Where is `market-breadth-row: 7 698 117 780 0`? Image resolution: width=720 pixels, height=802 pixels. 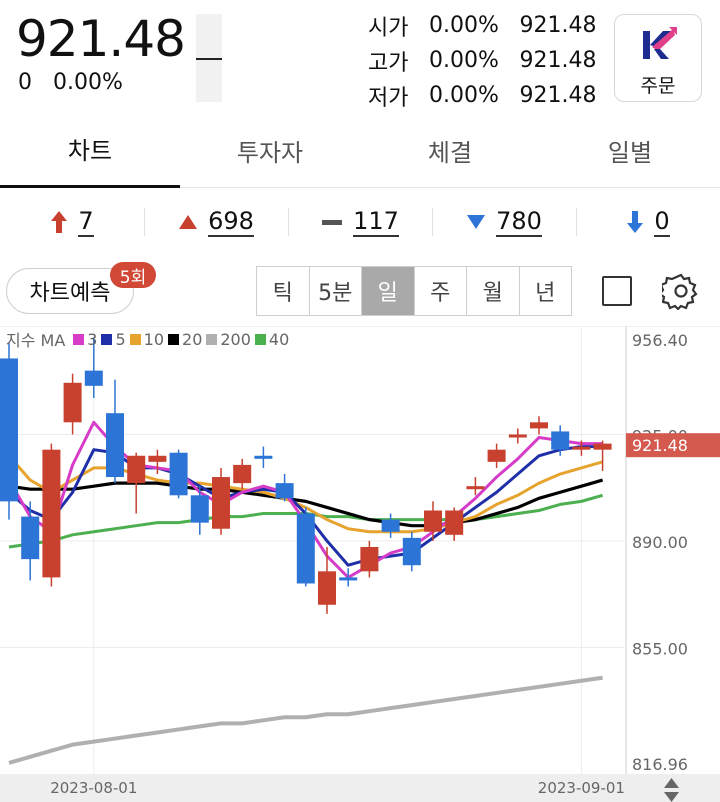
market-breadth-row: 7 698 117 780 0 is located at coordinates (360, 222).